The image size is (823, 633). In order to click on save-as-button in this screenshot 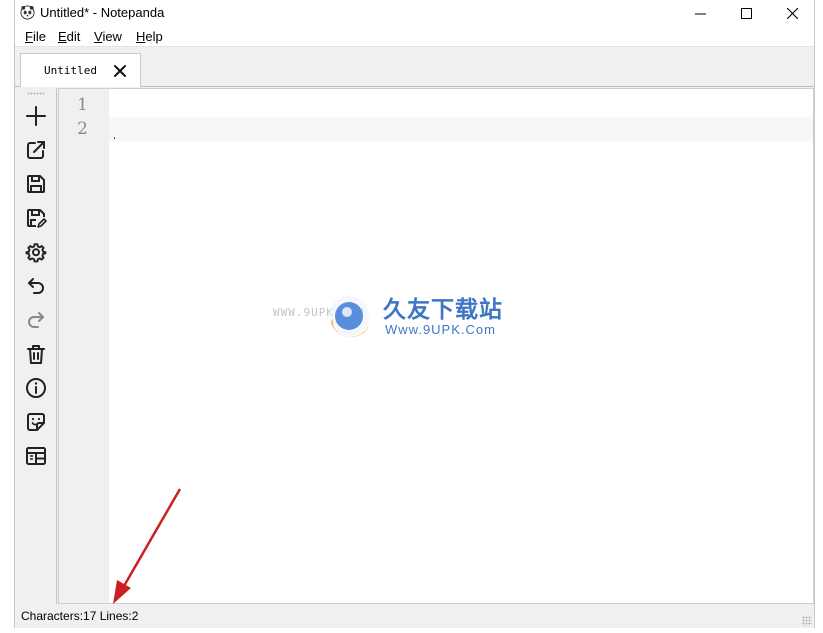, I will do `click(36, 218)`.